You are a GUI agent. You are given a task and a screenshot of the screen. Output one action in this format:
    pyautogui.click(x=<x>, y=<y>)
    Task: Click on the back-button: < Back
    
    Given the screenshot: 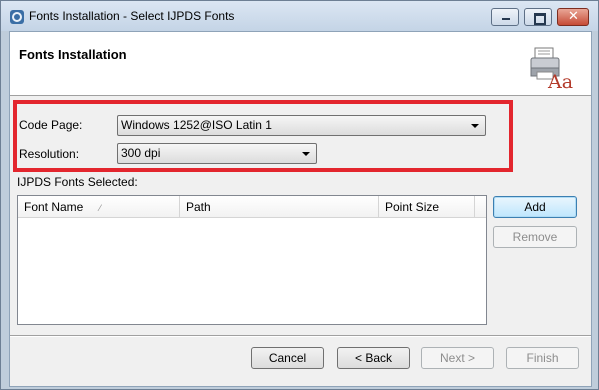 What is the action you would take?
    pyautogui.click(x=373, y=358)
    